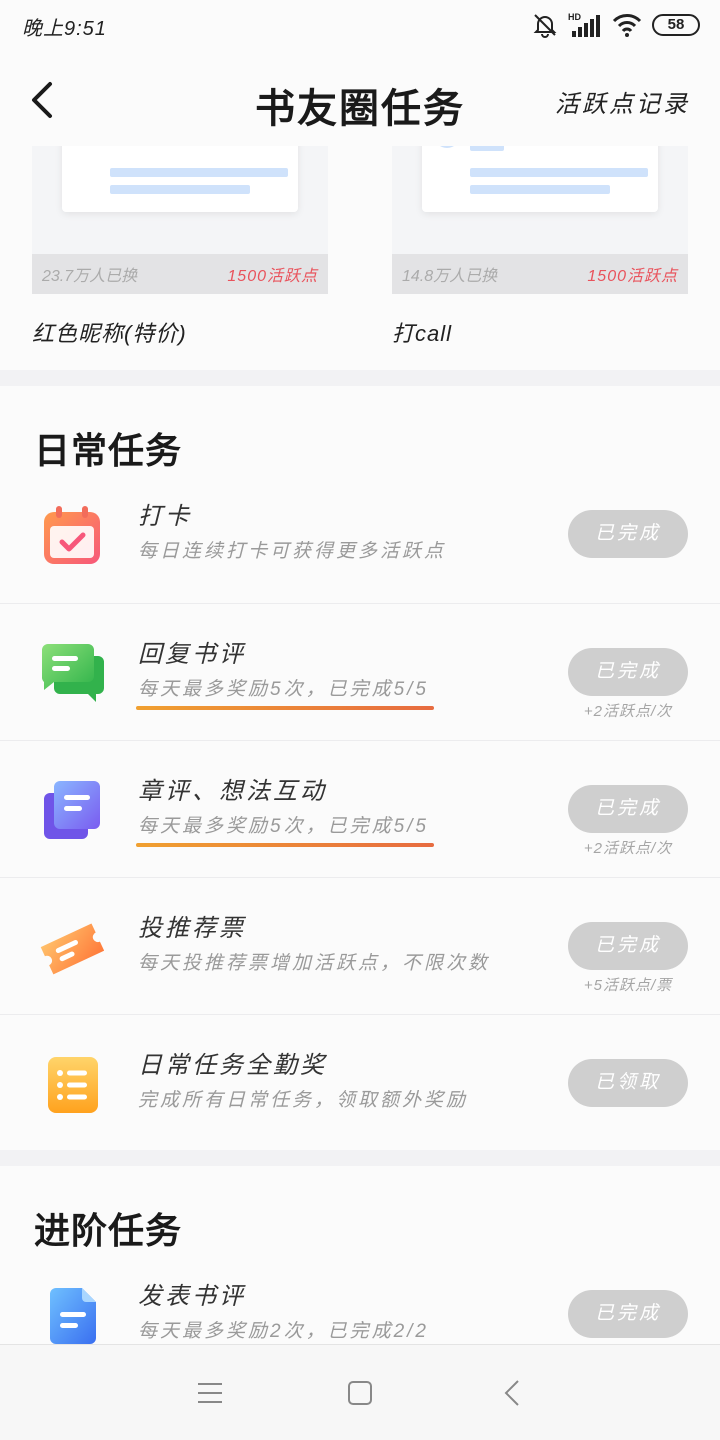 Image resolution: width=720 pixels, height=1440 pixels. Describe the element at coordinates (73, 1316) in the screenshot. I see `file-icon` at that location.